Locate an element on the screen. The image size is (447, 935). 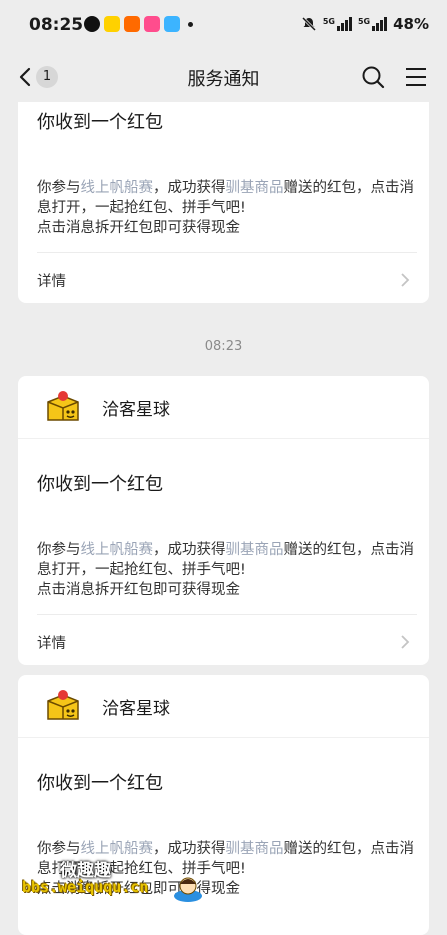
game-icon is located at coordinates (172, 24).